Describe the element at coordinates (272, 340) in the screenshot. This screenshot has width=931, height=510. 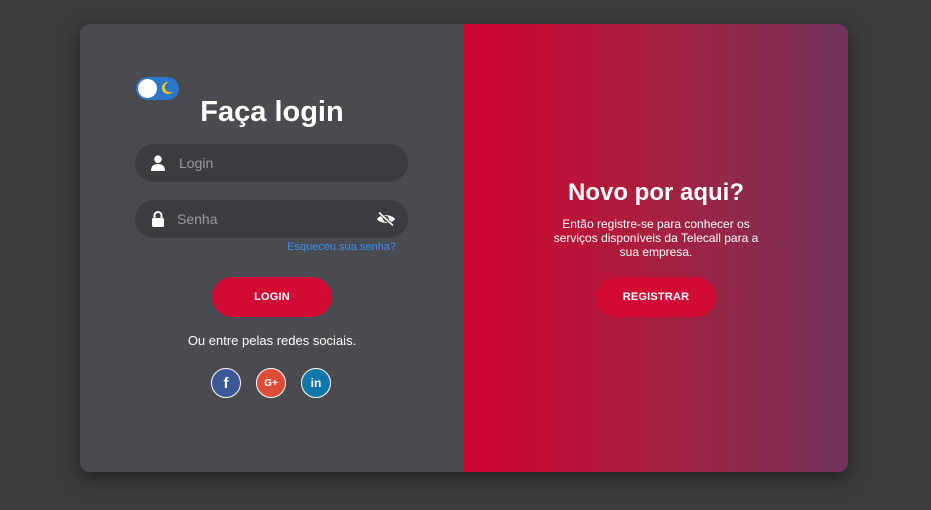
I see `social-login-text: Ou entre pelas redes sociais.` at that location.